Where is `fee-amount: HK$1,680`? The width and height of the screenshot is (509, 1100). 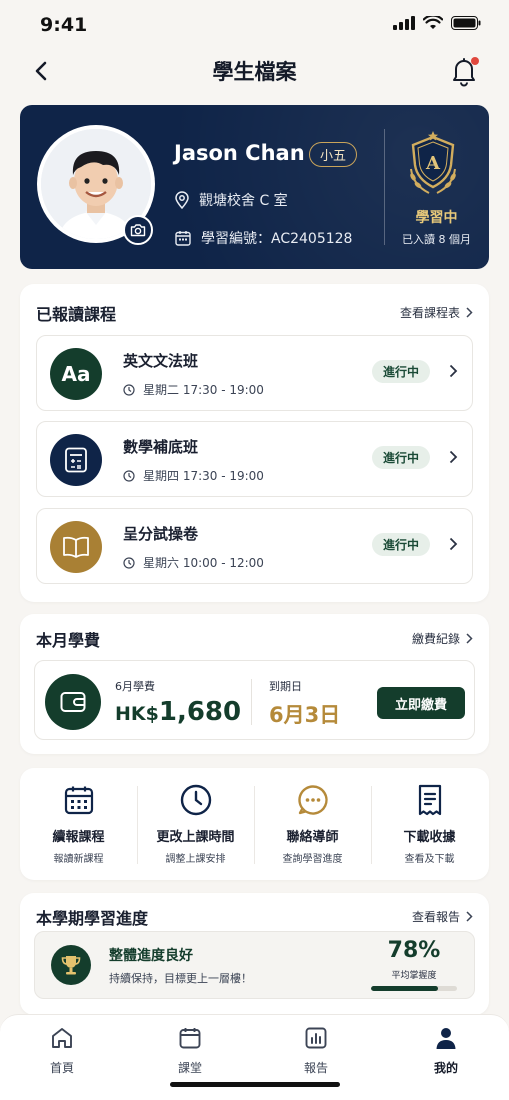
fee-amount: HK$1,680 is located at coordinates (178, 712).